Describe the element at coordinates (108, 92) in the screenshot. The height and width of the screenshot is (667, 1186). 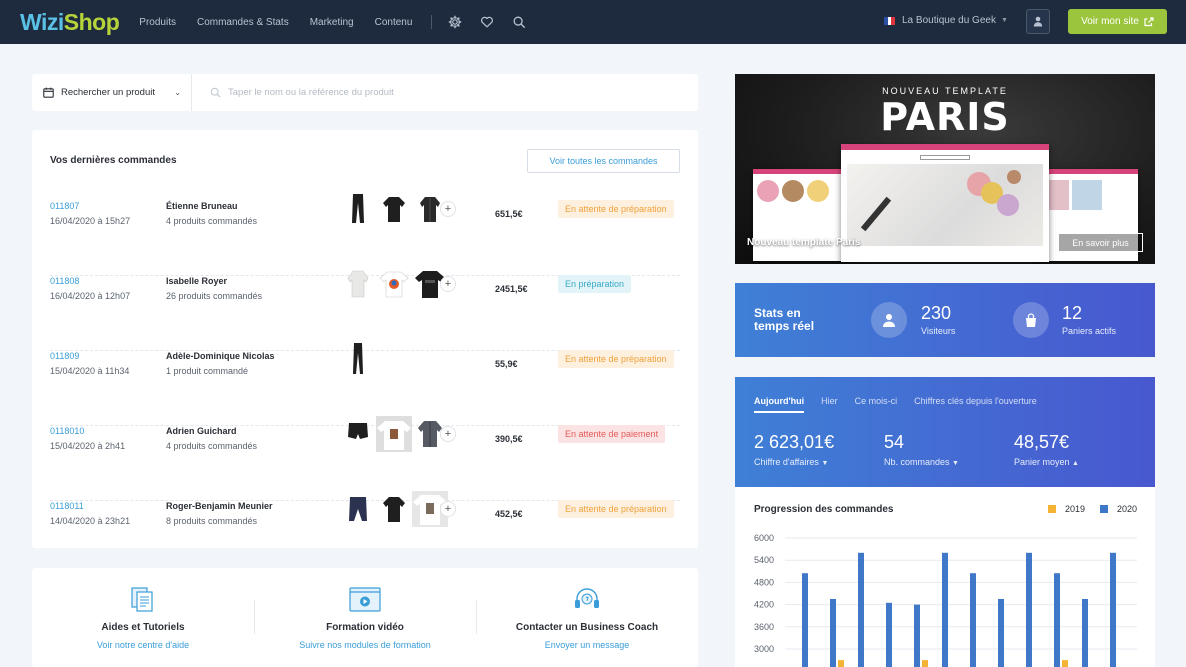
I see `search-type-label: Rechercher un produit` at that location.